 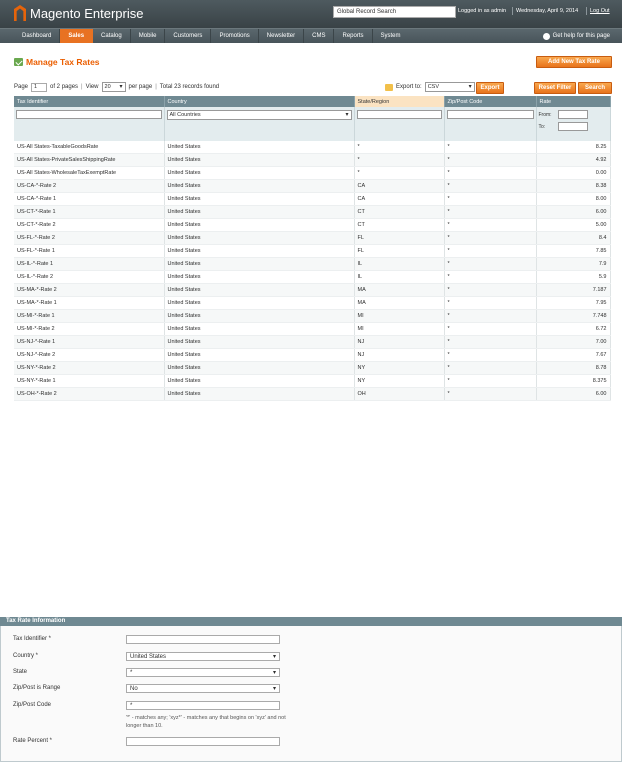 I want to click on table-row: US-NY-*-Rate 2 United States NY * 8.78, so click(x=312, y=368).